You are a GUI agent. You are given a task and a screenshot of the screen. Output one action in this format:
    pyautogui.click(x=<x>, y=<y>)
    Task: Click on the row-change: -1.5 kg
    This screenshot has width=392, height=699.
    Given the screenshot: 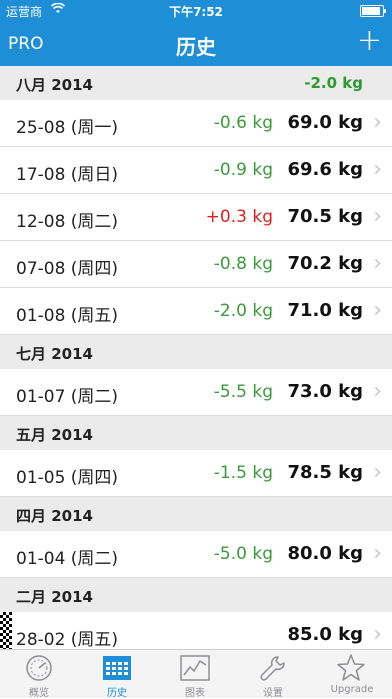 What is the action you would take?
    pyautogui.click(x=243, y=473)
    